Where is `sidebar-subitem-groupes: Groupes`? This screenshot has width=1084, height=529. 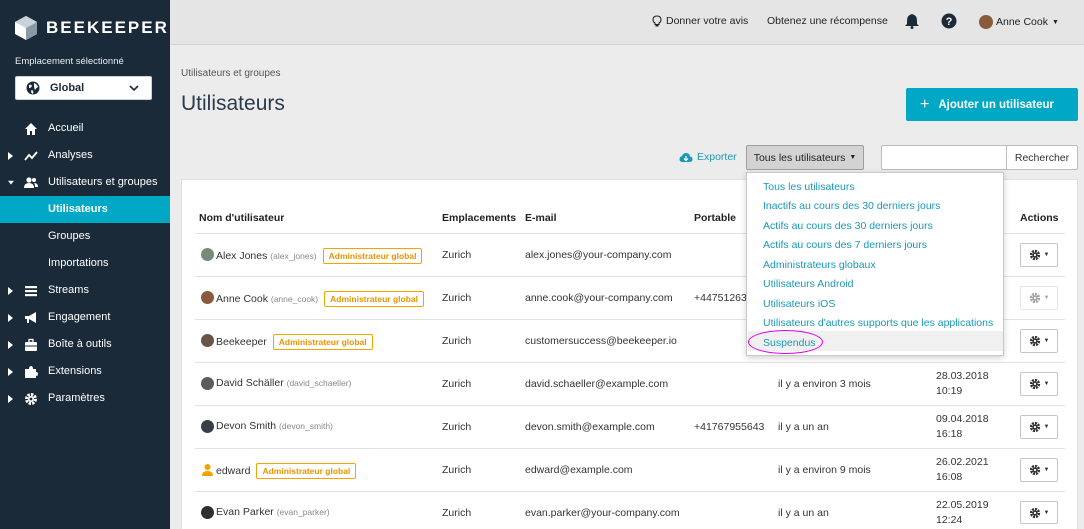 sidebar-subitem-groupes: Groupes is located at coordinates (85, 236).